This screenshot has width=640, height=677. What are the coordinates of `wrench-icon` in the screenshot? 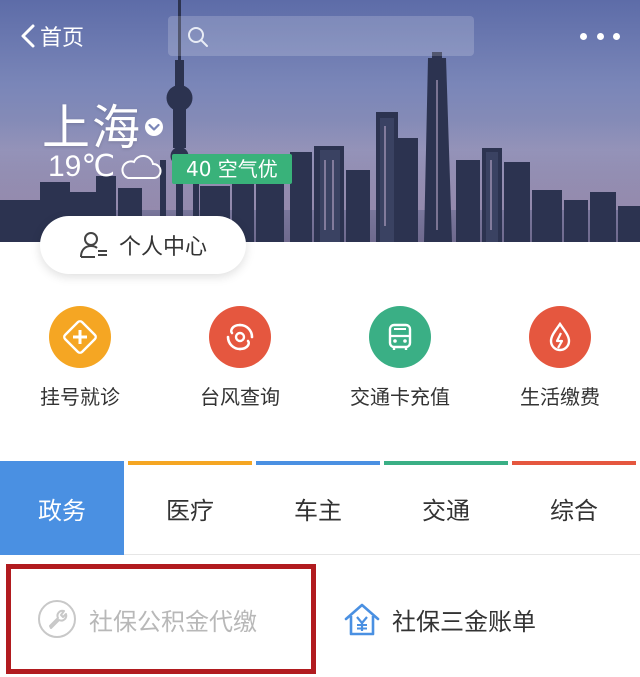 It's located at (57, 619).